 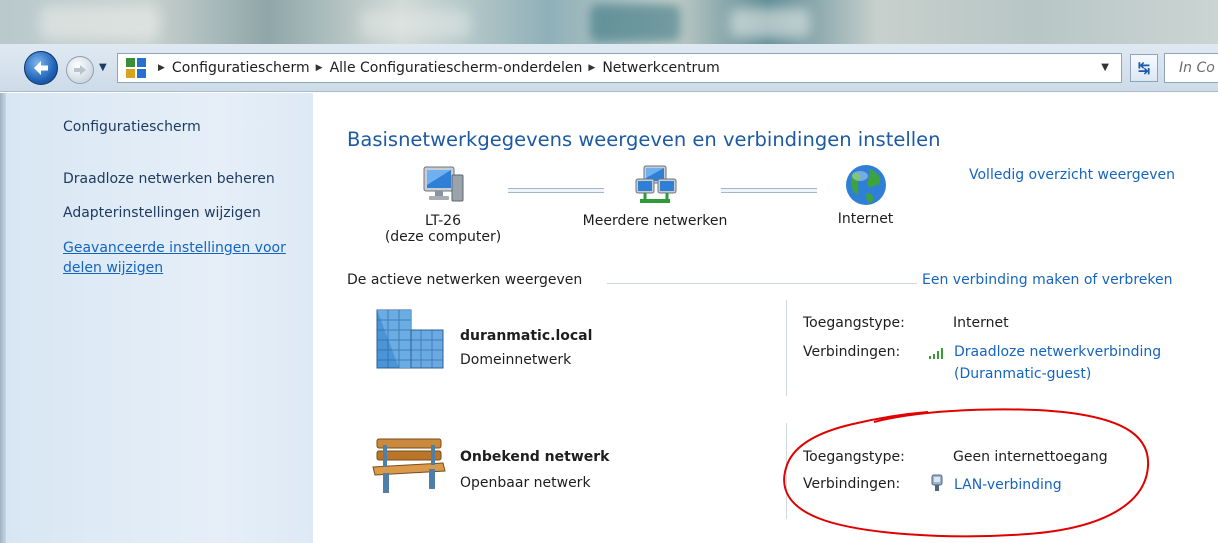 What do you see at coordinates (443, 186) in the screenshot?
I see `computer-icon` at bounding box center [443, 186].